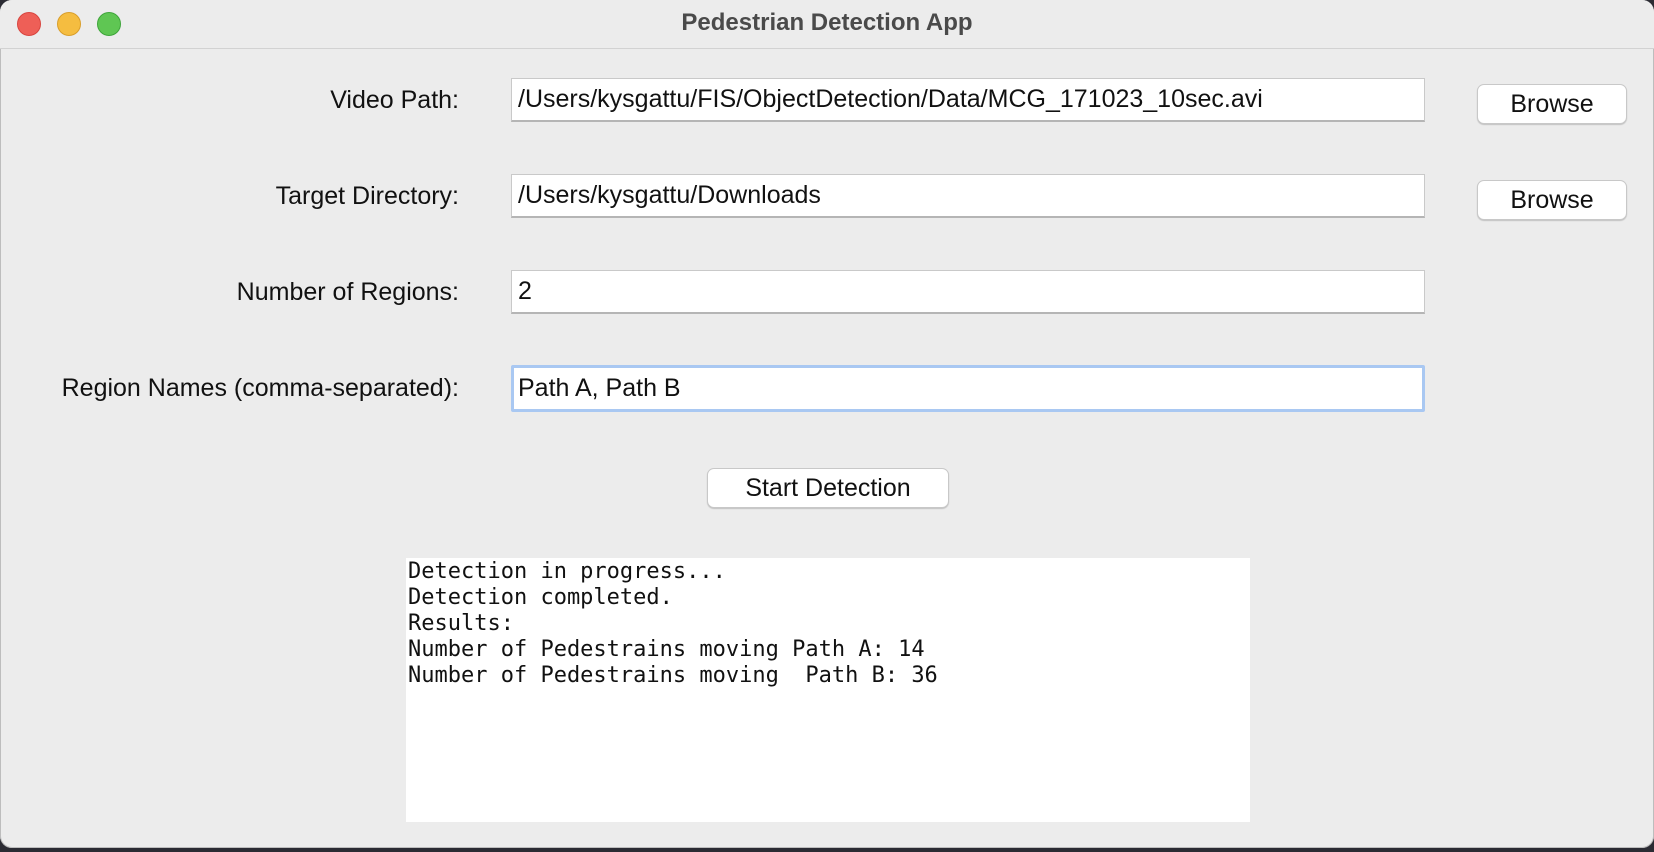 The image size is (1654, 852). Describe the element at coordinates (968, 292) in the screenshot. I see `number-of-regions-input` at that location.